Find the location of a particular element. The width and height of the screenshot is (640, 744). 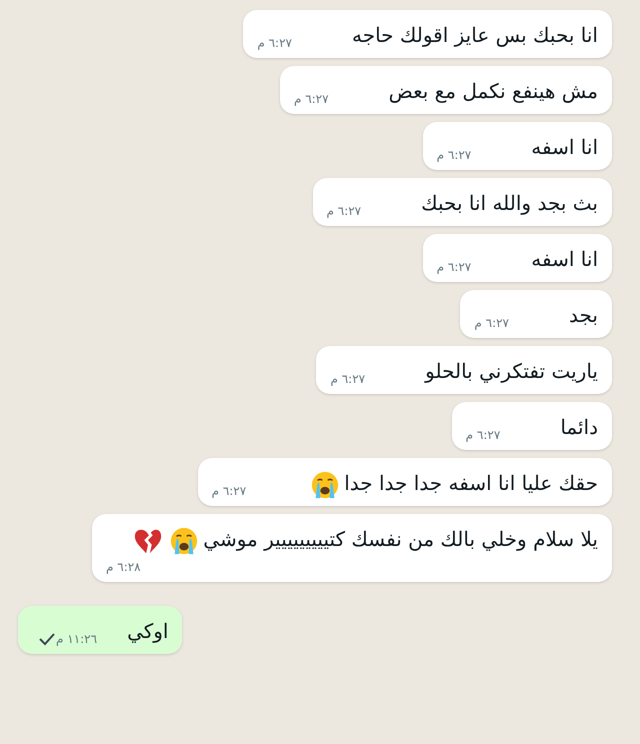

message-text: انا بحبك بس عايز اقولك حاجه is located at coordinates (475, 35).